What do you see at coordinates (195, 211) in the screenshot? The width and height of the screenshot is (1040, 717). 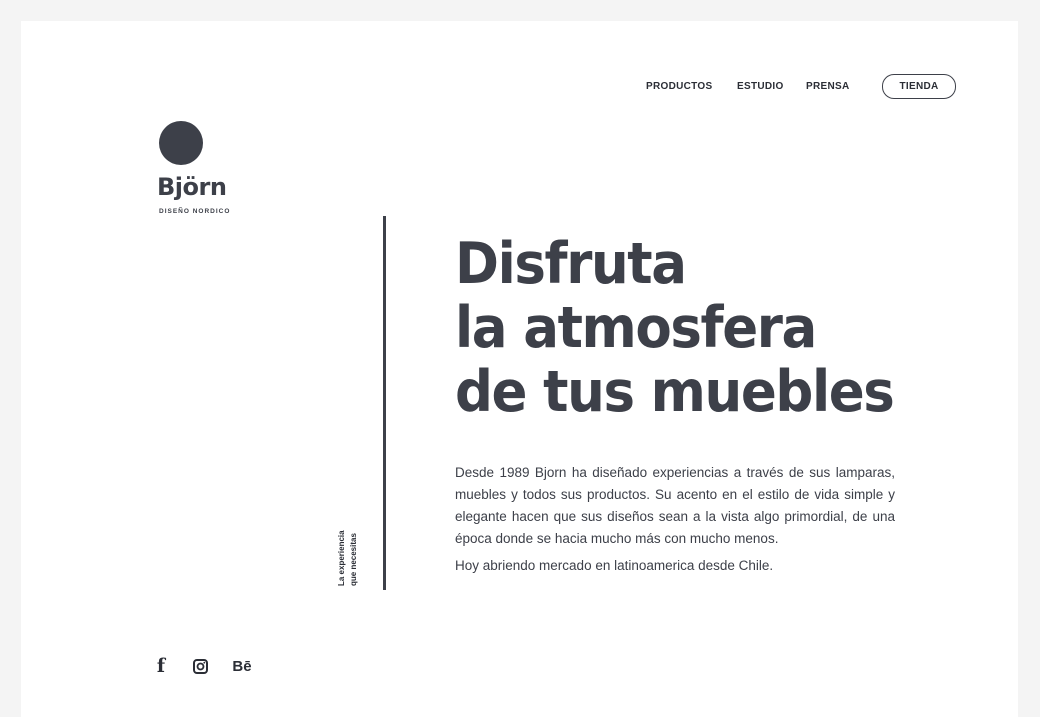 I see `brand-tagline: DISEÑO NORDICO` at bounding box center [195, 211].